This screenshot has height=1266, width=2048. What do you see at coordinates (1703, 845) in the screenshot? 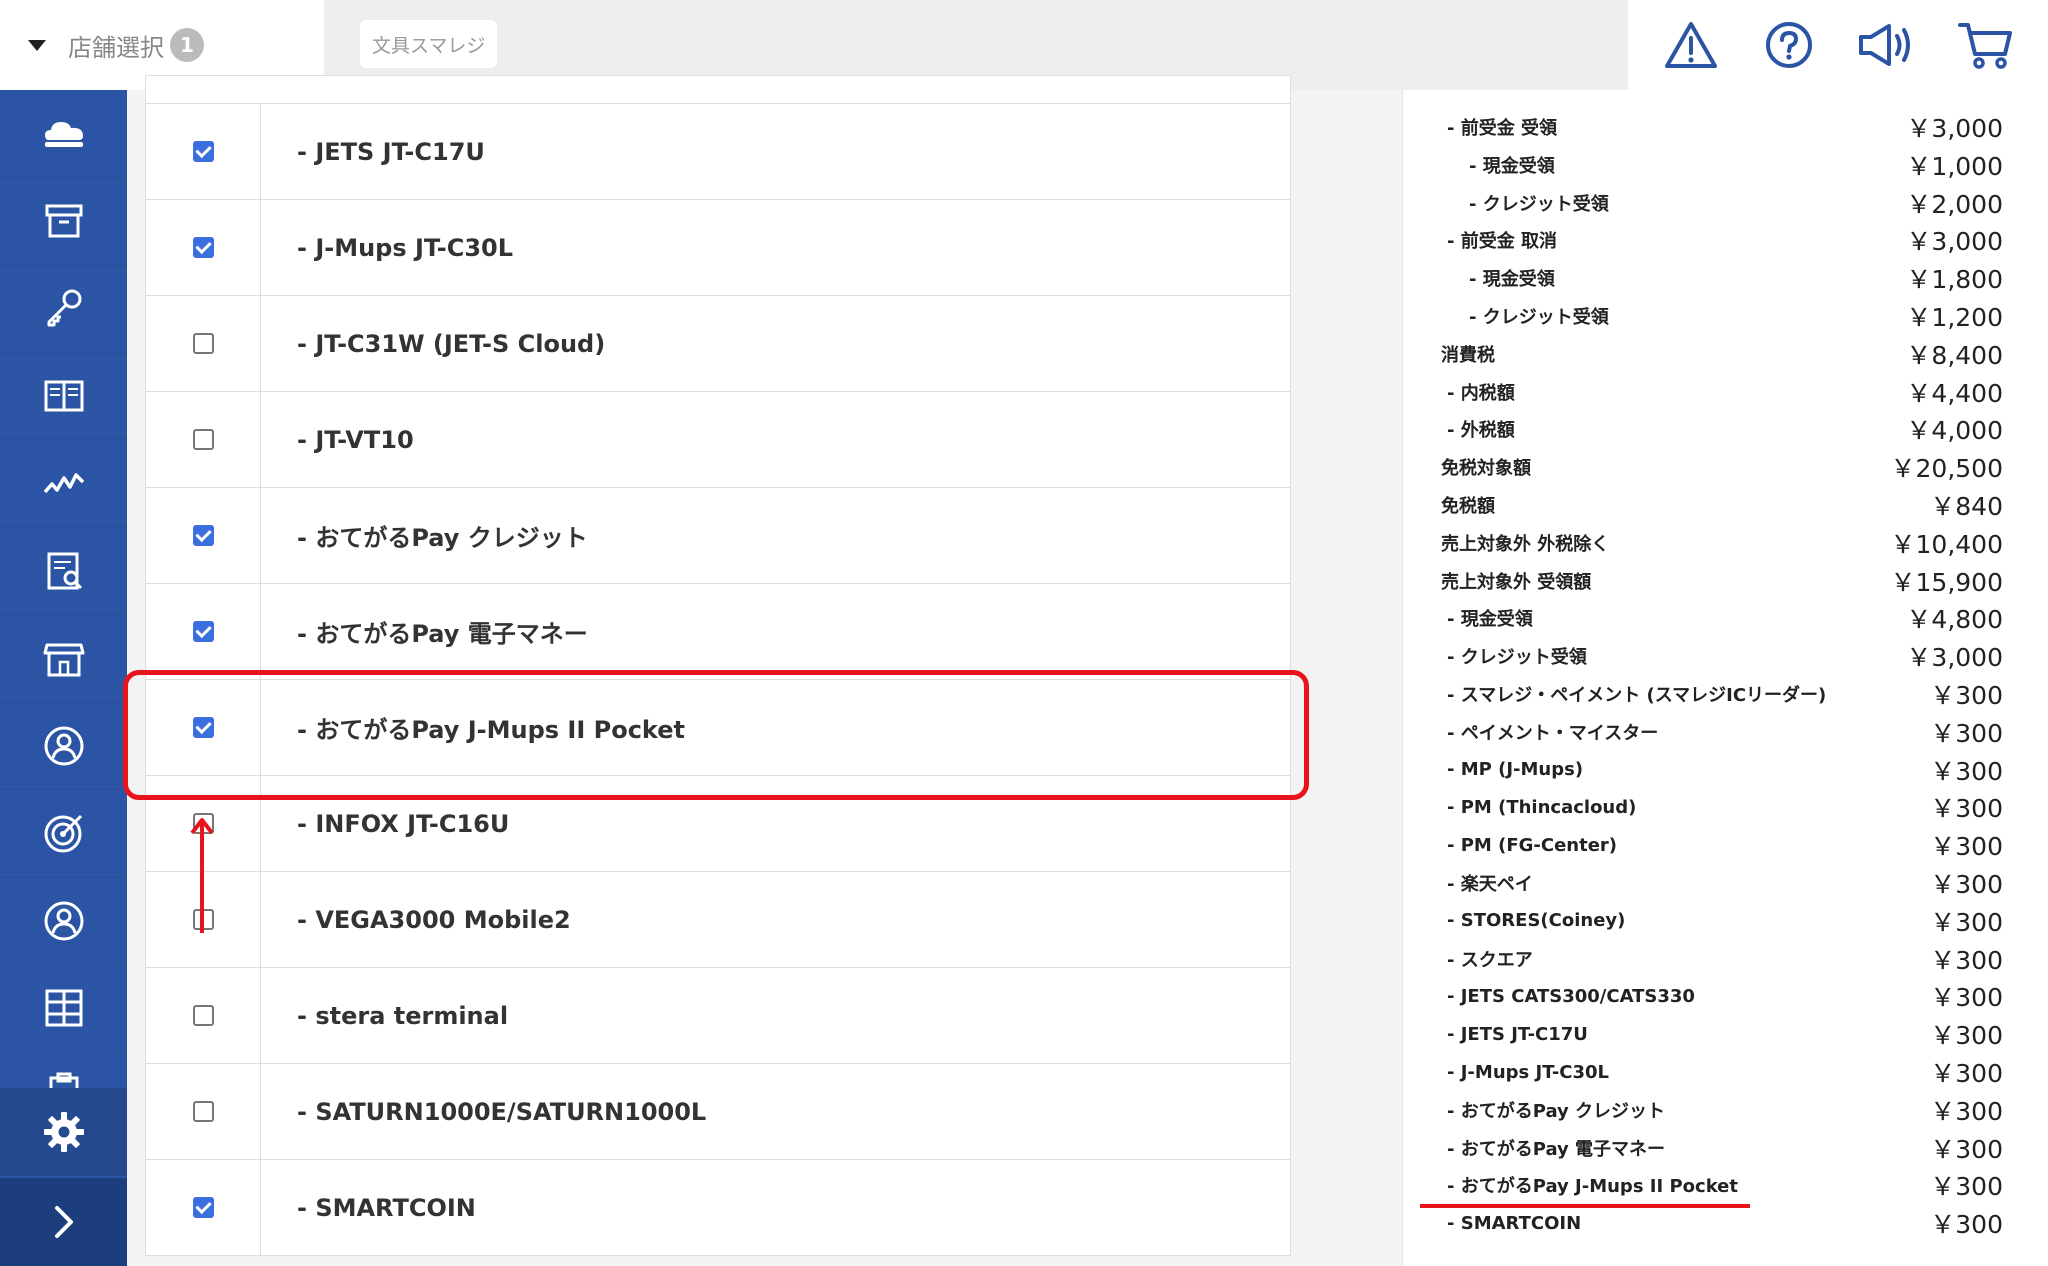
I see `summary-row: - PM (FG-Center) ￥300` at bounding box center [1703, 845].